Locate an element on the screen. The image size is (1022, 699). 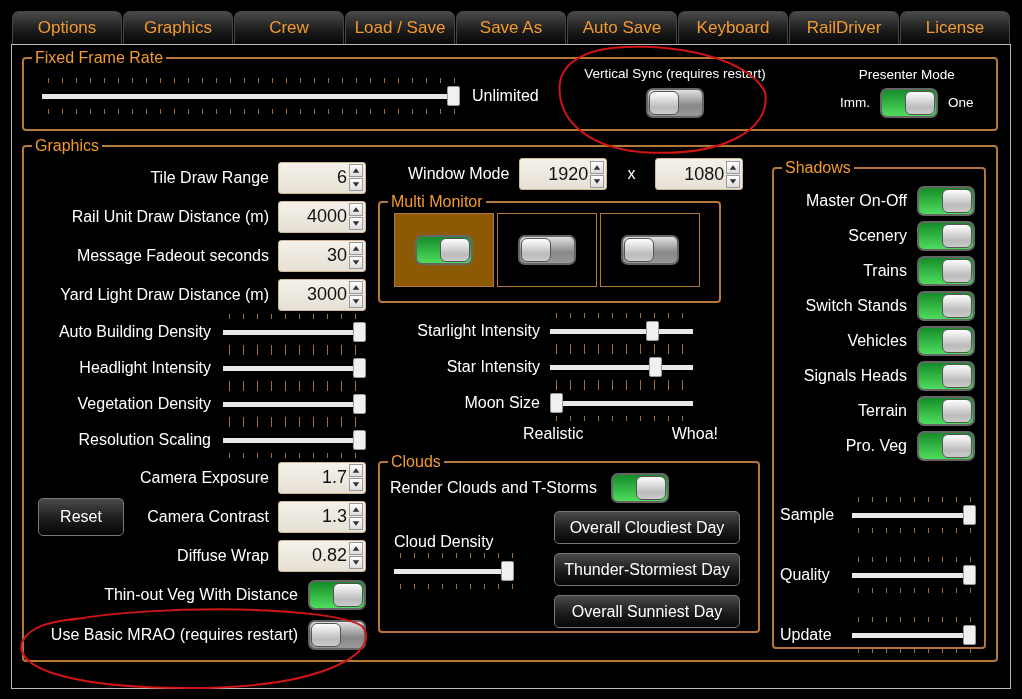
tab: Options is located at coordinates (67, 27).